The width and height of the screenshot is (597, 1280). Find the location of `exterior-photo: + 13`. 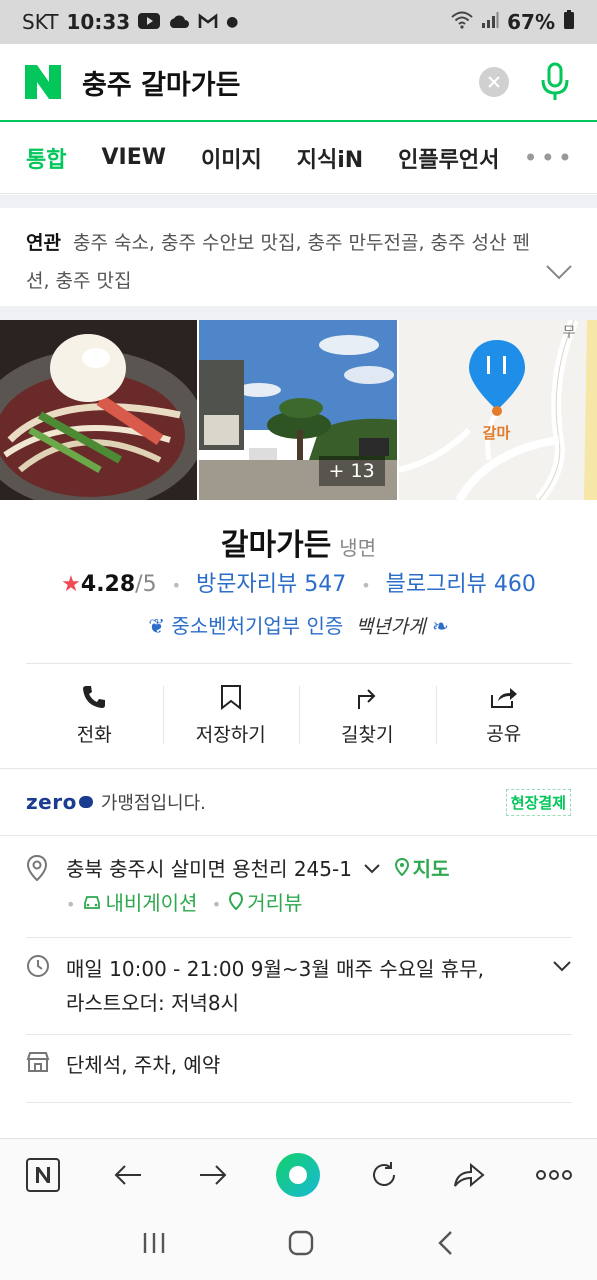

exterior-photo: + 13 is located at coordinates (298, 410).